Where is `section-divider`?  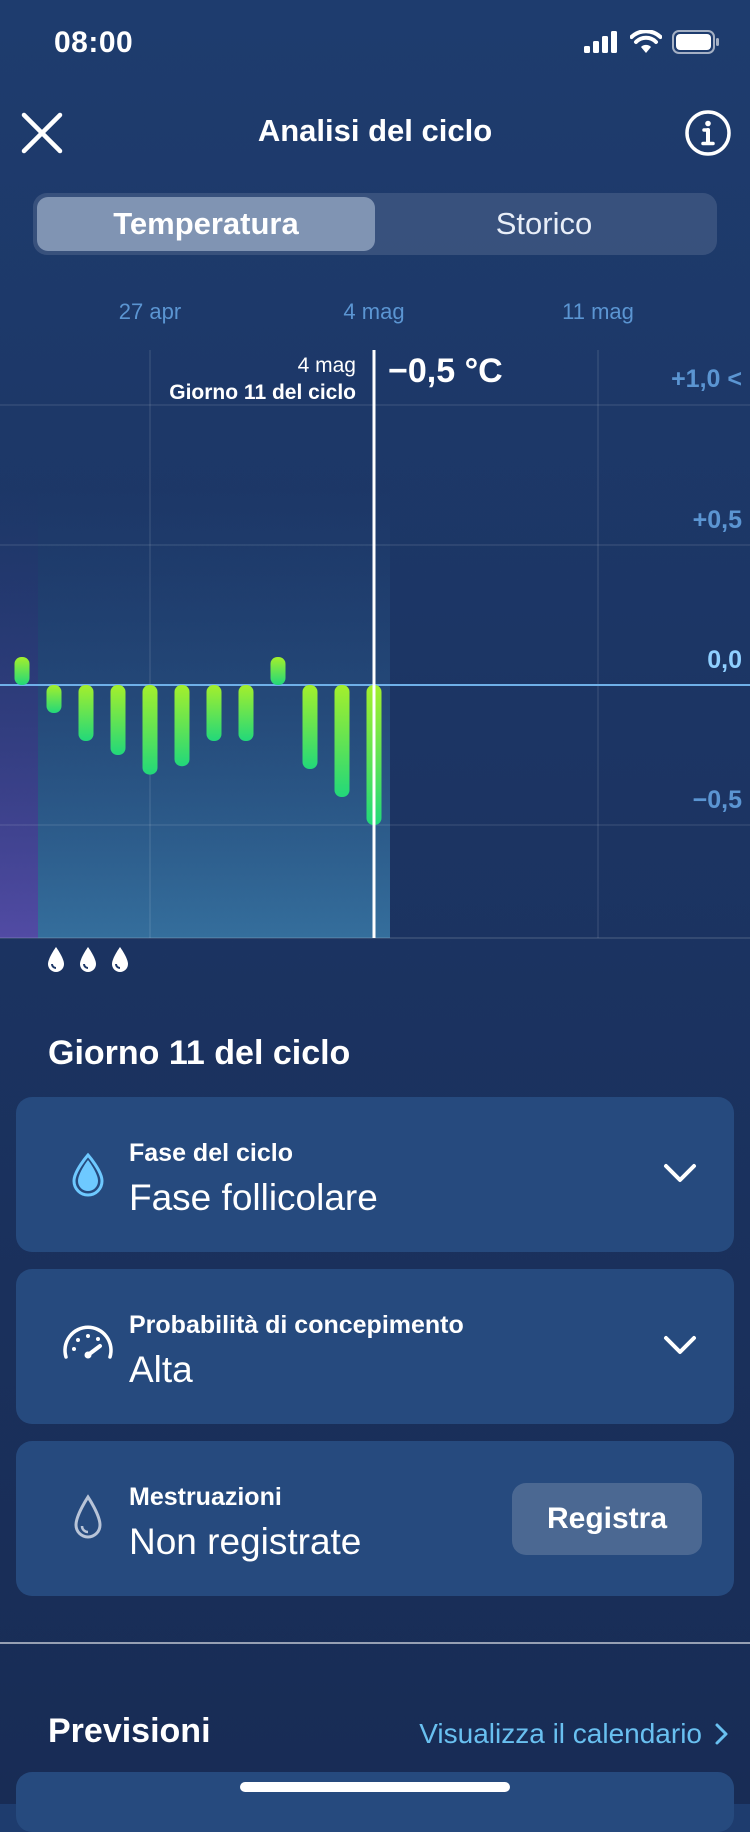
section-divider is located at coordinates (375, 1643).